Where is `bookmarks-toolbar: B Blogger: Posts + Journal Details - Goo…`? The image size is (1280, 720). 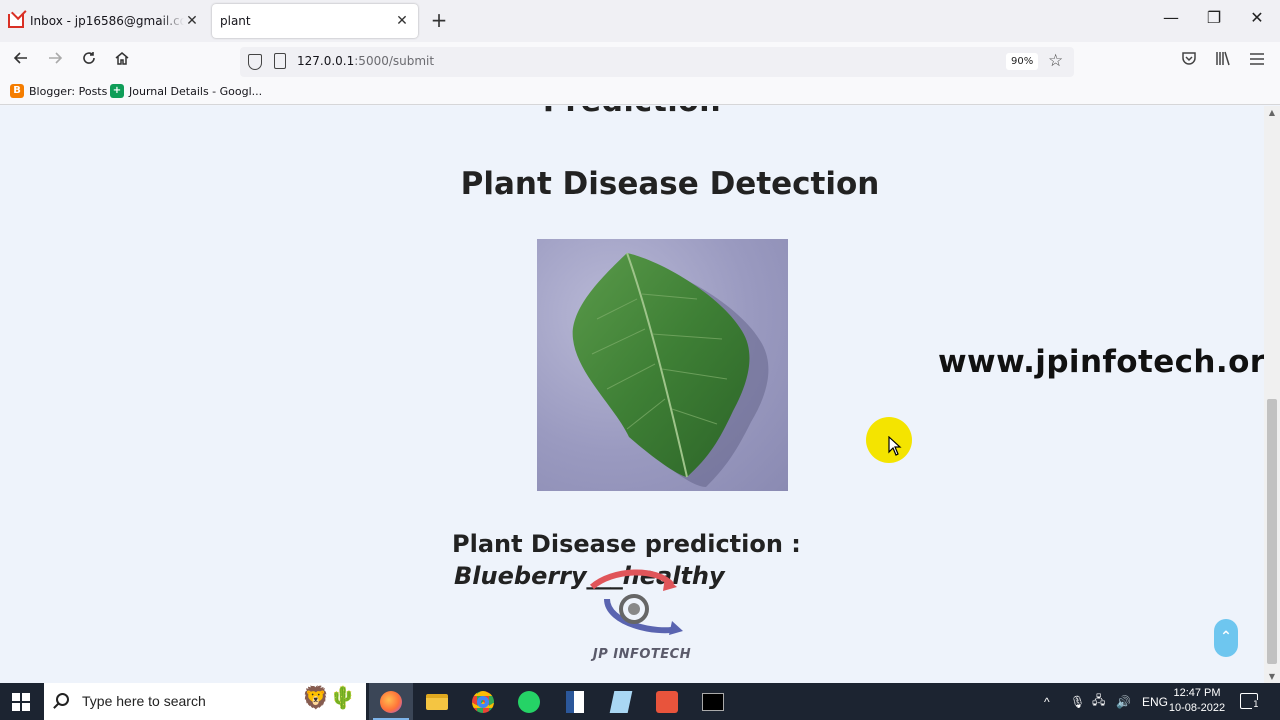
bookmarks-toolbar: B Blogger: Posts + Journal Details - Goo… is located at coordinates (640, 92).